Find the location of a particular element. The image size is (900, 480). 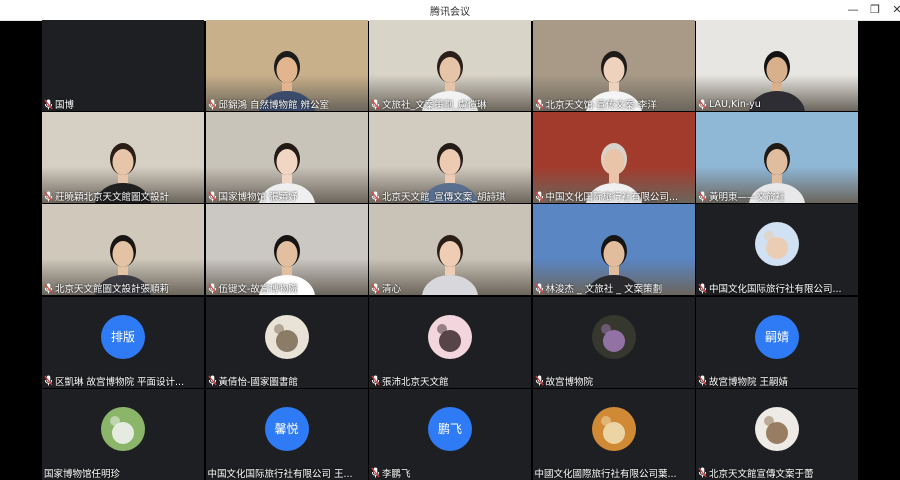

participant-name-label: 莊曉穎北京天文館圖文設計 is located at coordinates (123, 196).